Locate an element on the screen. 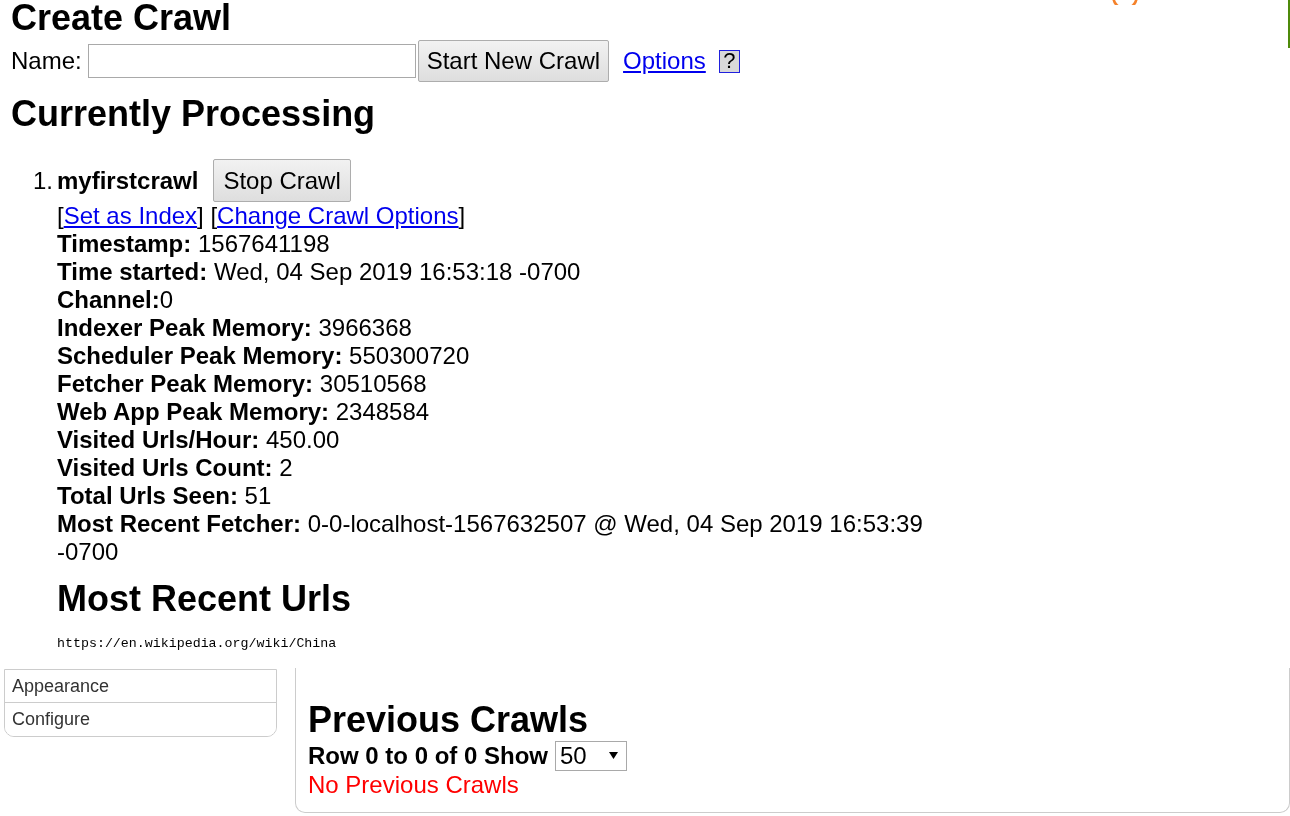 The image size is (1290, 816). subsection-heading: Most Recent Urls is located at coordinates (204, 598).